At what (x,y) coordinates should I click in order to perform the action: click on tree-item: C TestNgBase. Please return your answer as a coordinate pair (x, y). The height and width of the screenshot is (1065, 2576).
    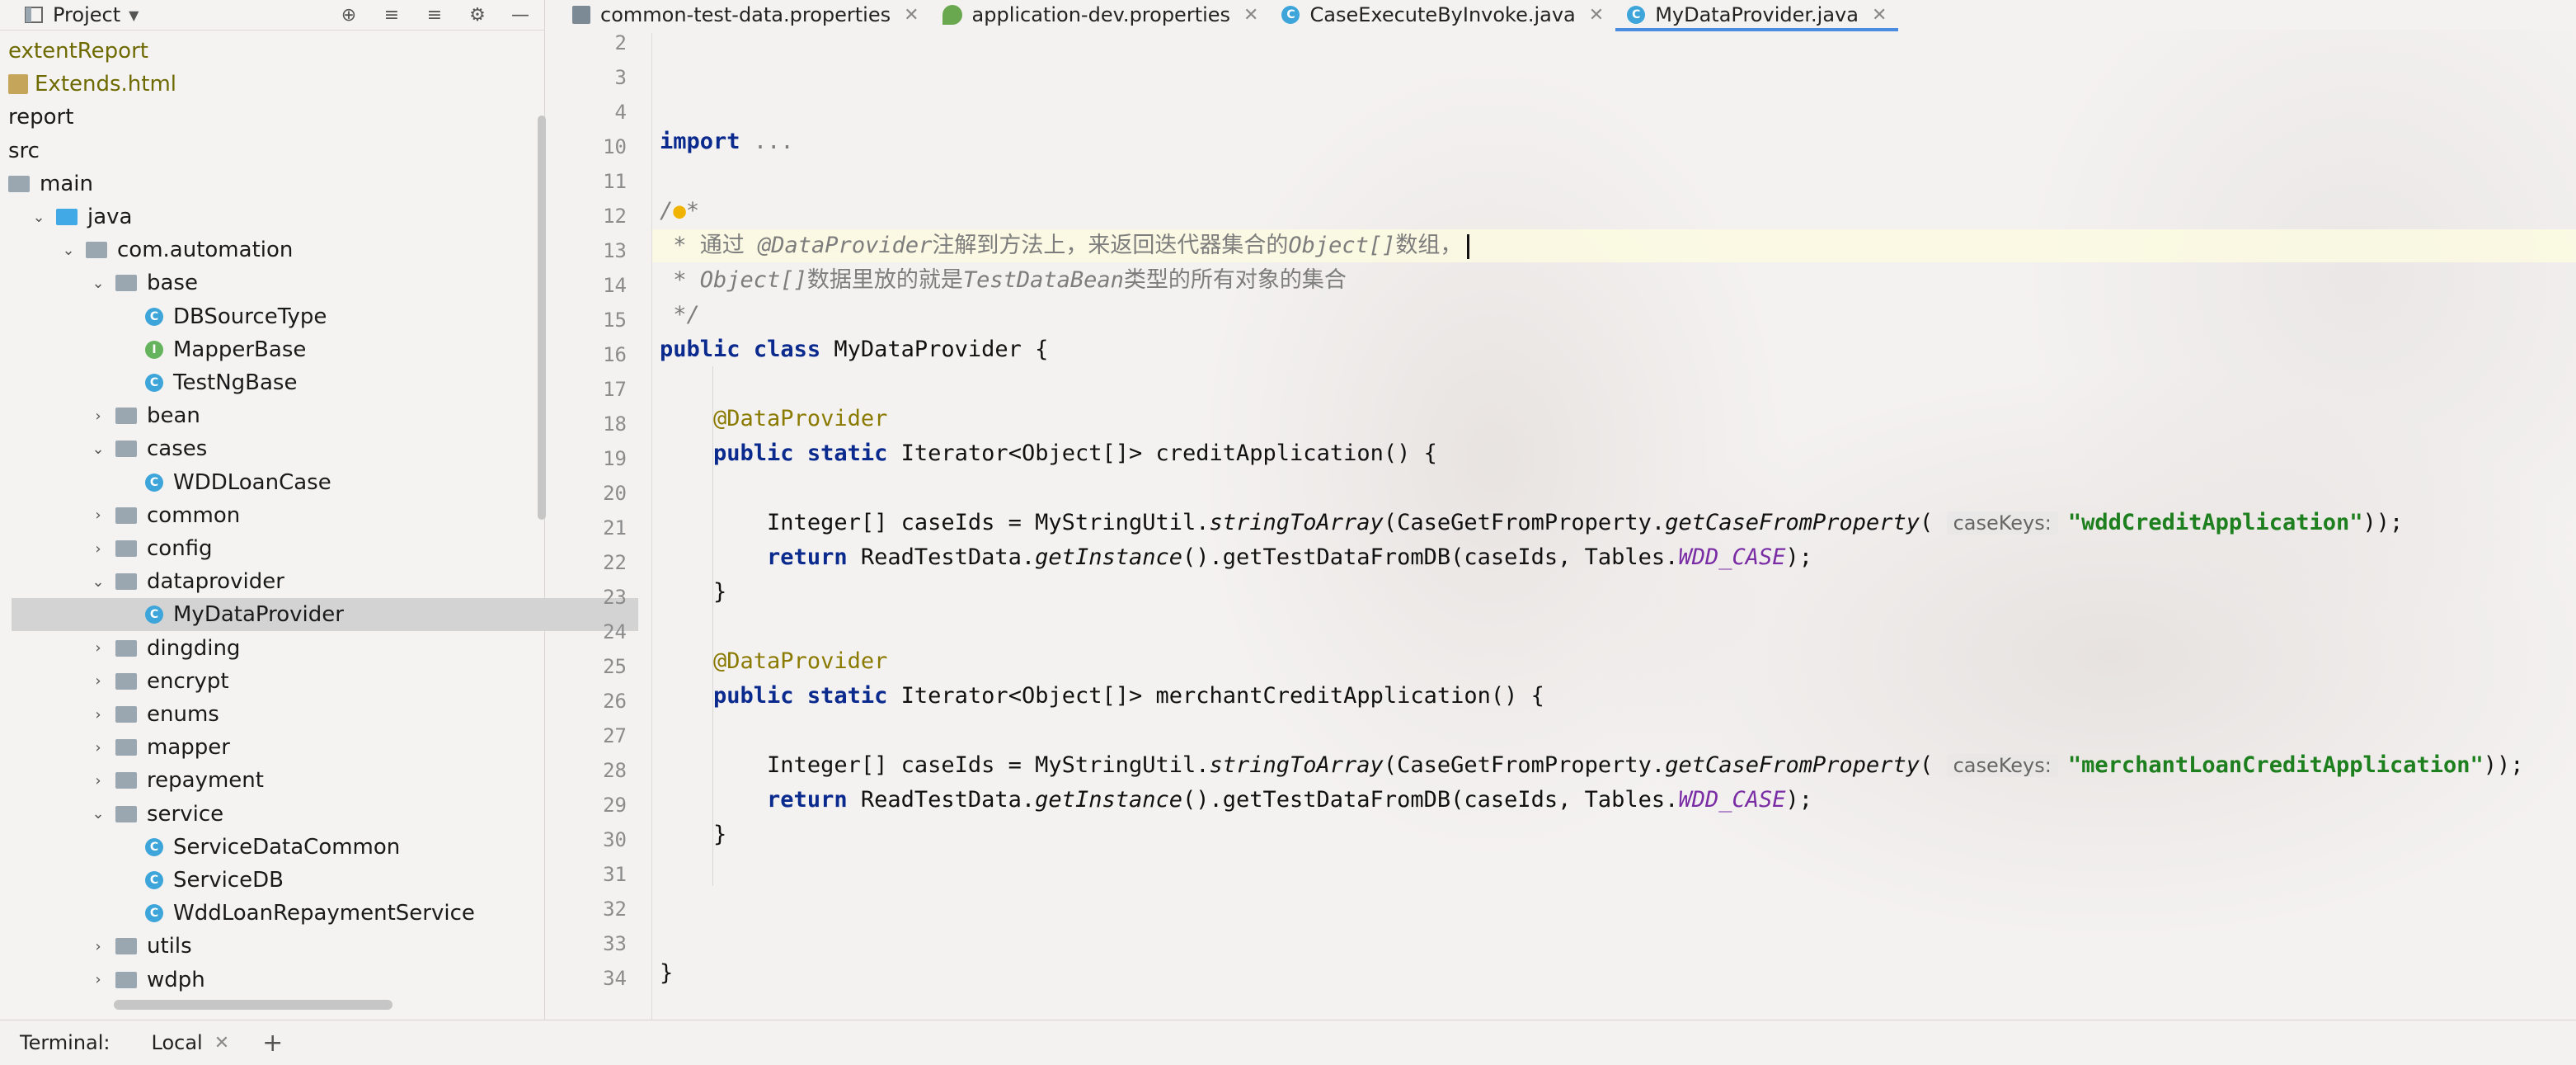
    Looking at the image, I should click on (325, 382).